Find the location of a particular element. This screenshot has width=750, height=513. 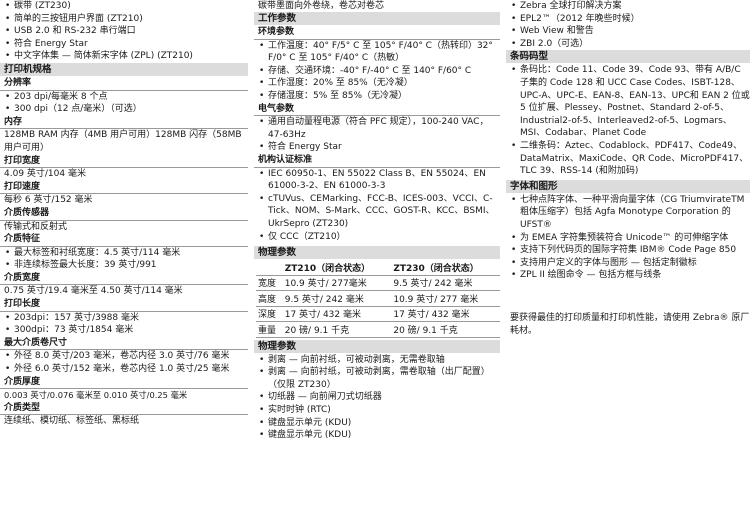

spec-item: 存储、交通环境：-40° F/-40° C 至 140° F/60° C is located at coordinates (377, 71).